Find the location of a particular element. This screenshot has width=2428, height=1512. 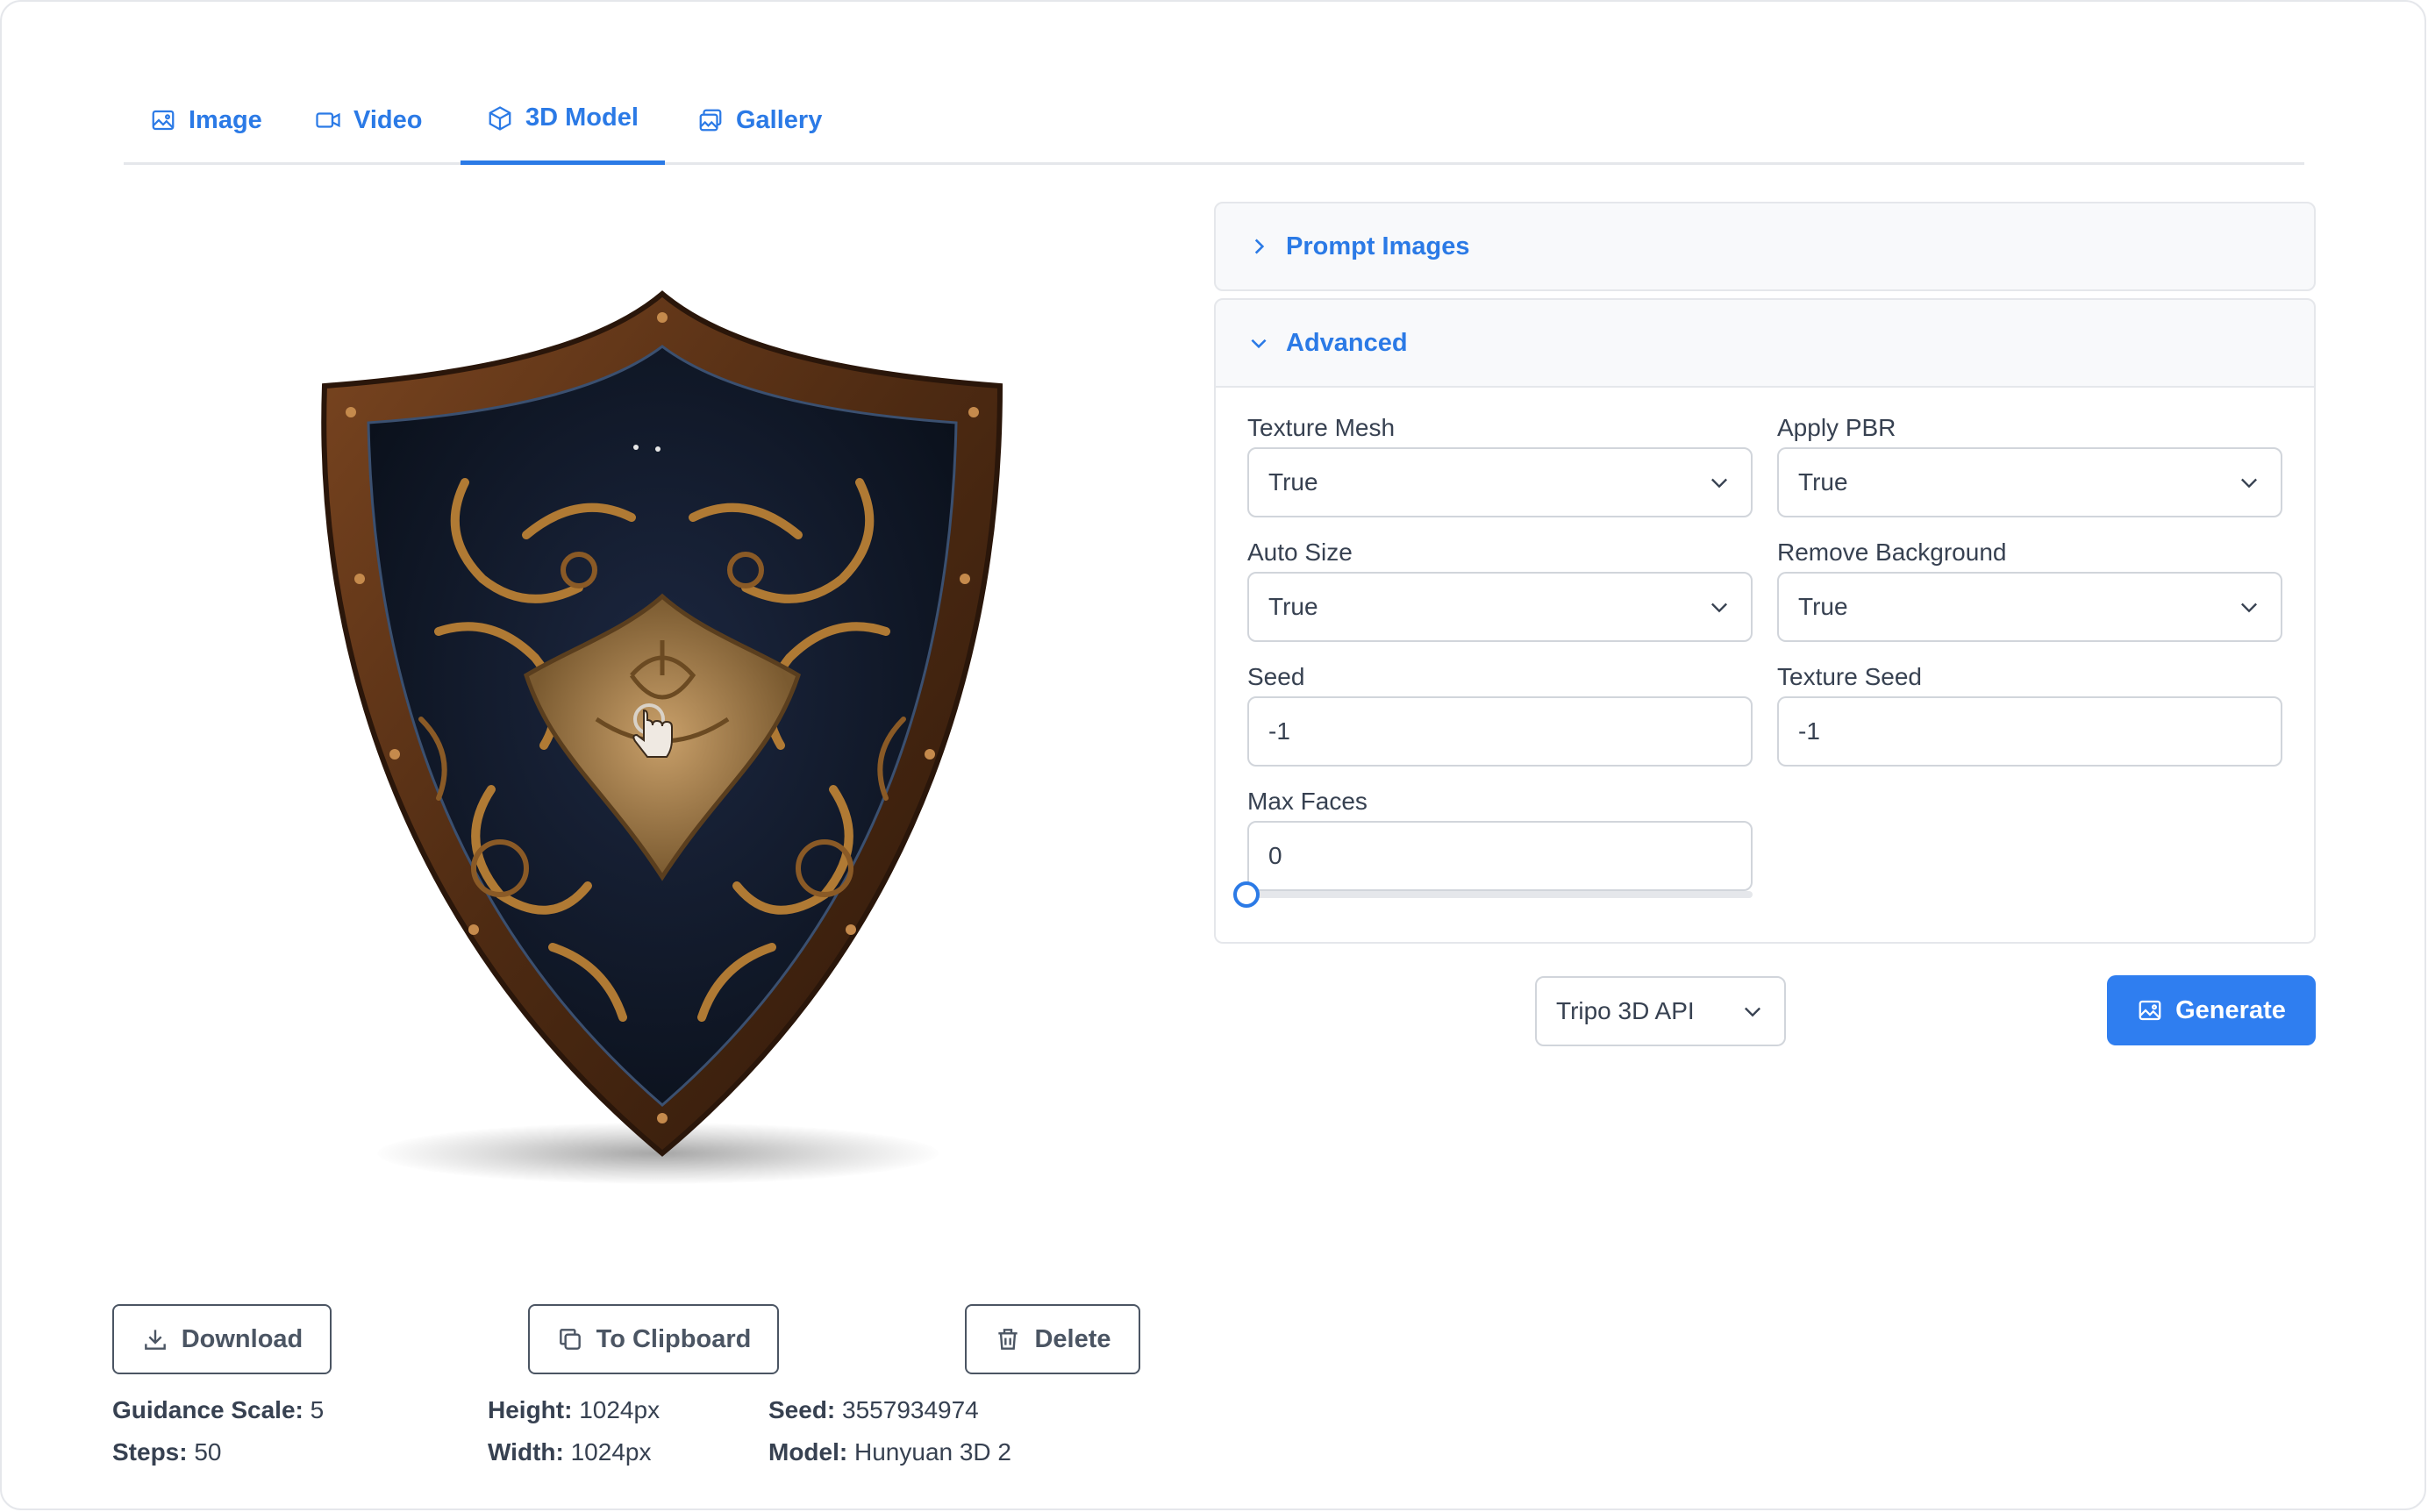

video-icon is located at coordinates (328, 120).